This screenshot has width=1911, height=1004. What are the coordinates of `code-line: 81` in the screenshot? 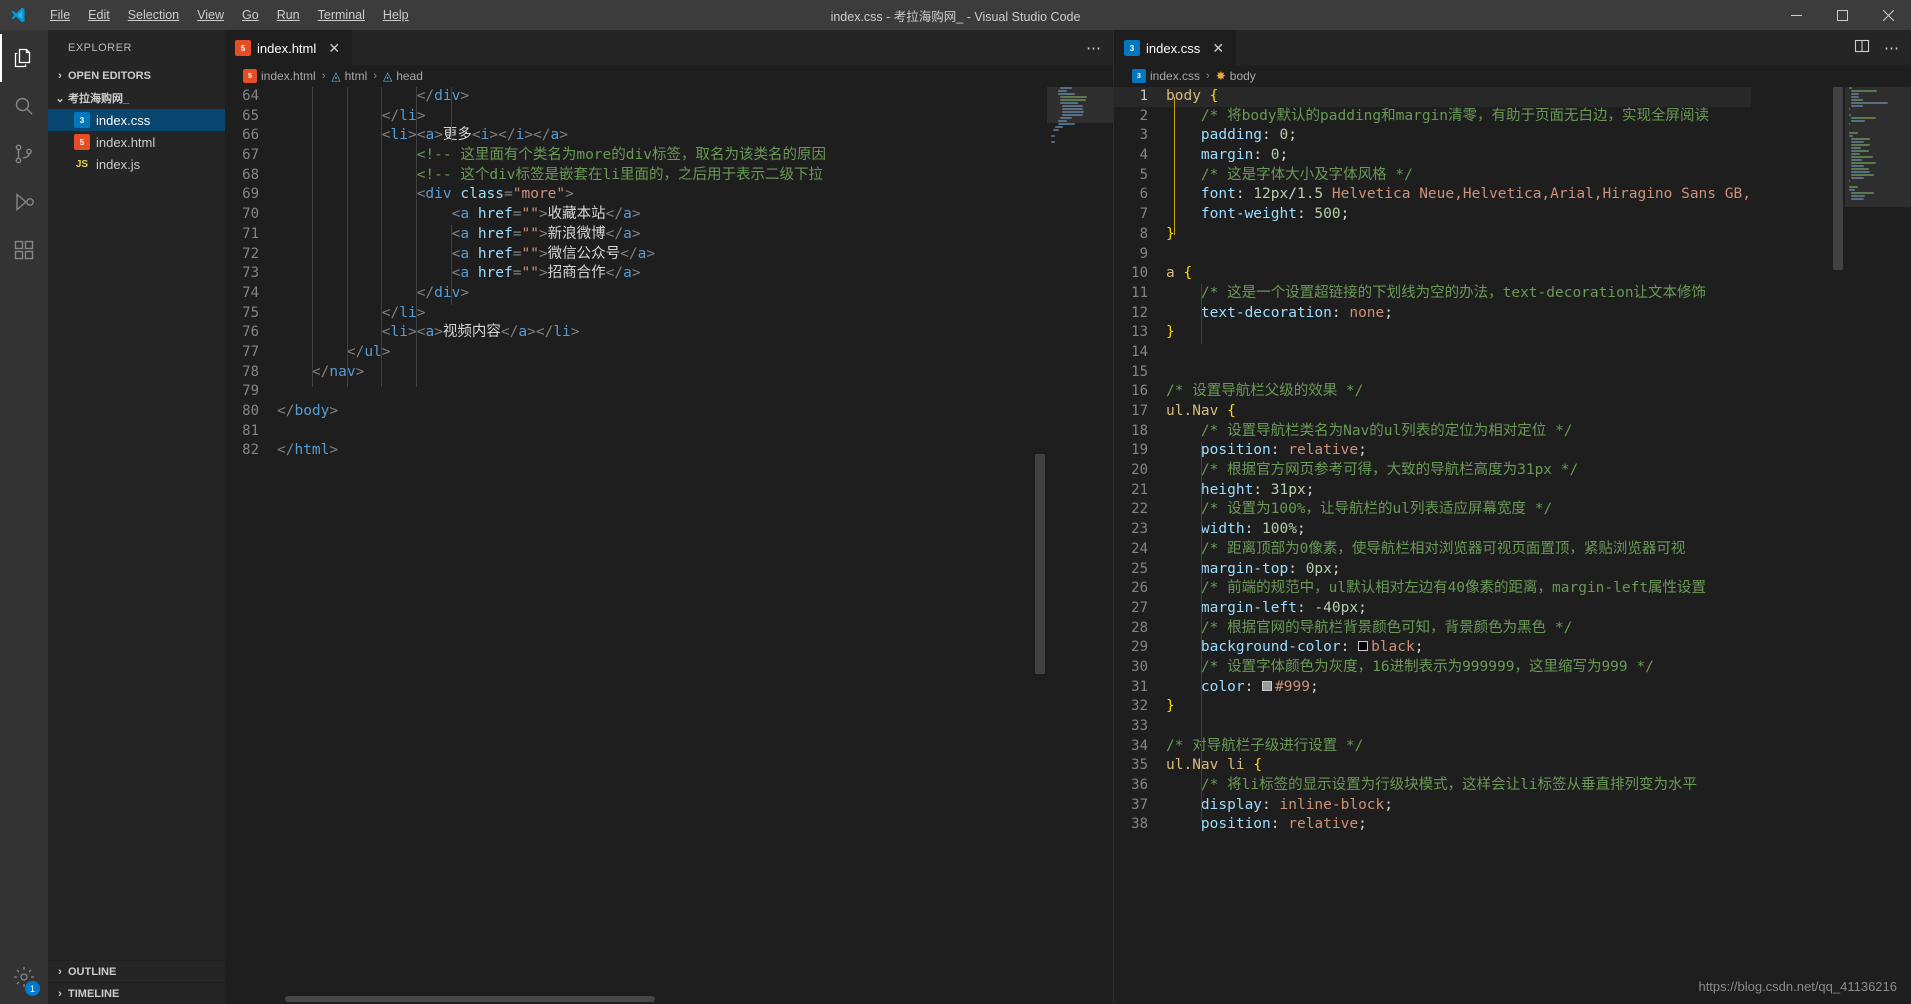 It's located at (525, 432).